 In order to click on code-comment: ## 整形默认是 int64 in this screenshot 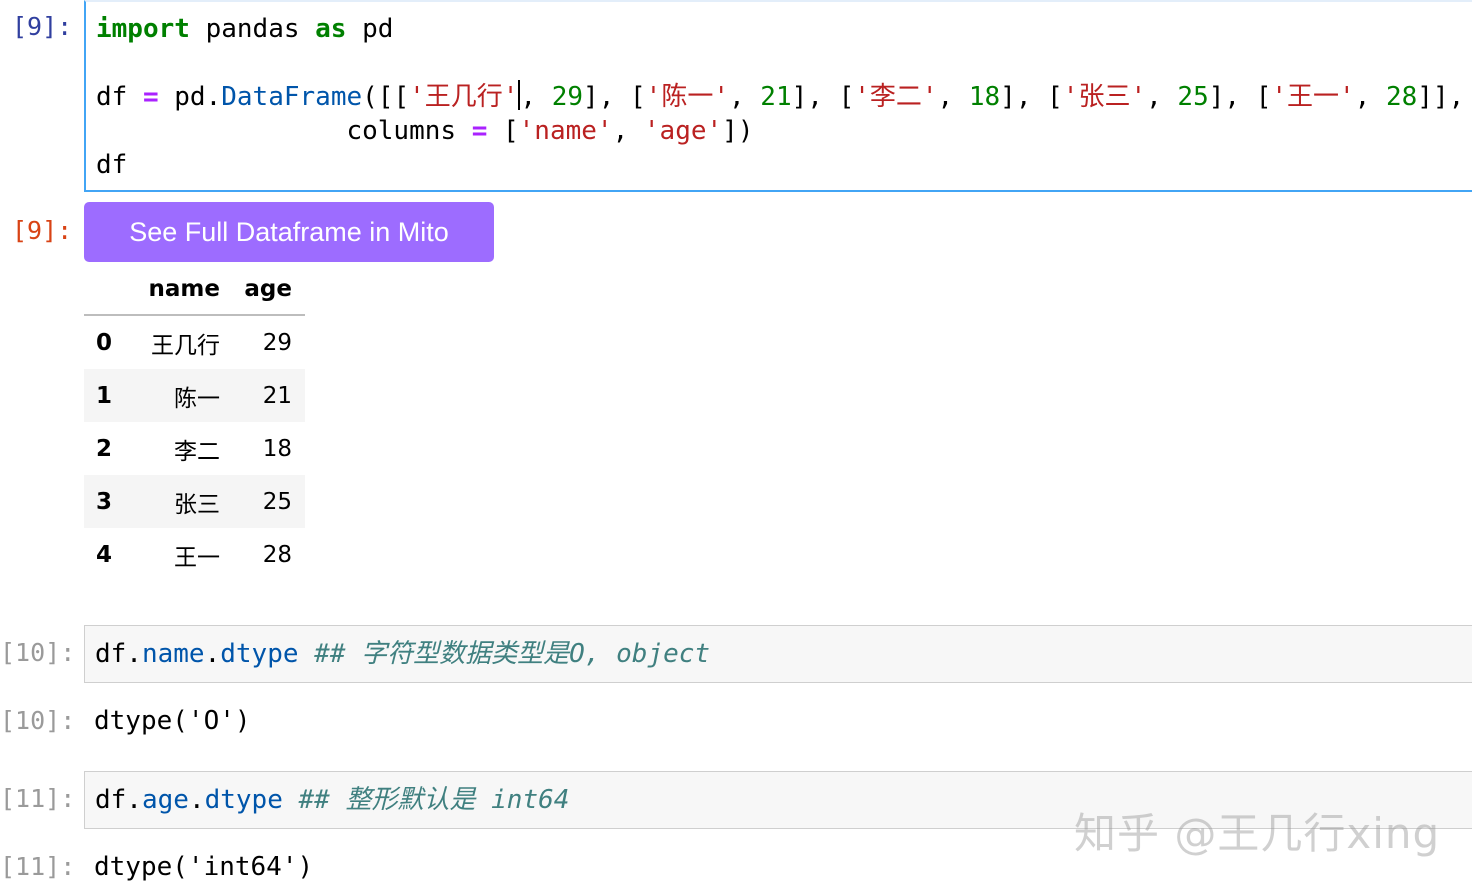, I will do `click(426, 800)`.